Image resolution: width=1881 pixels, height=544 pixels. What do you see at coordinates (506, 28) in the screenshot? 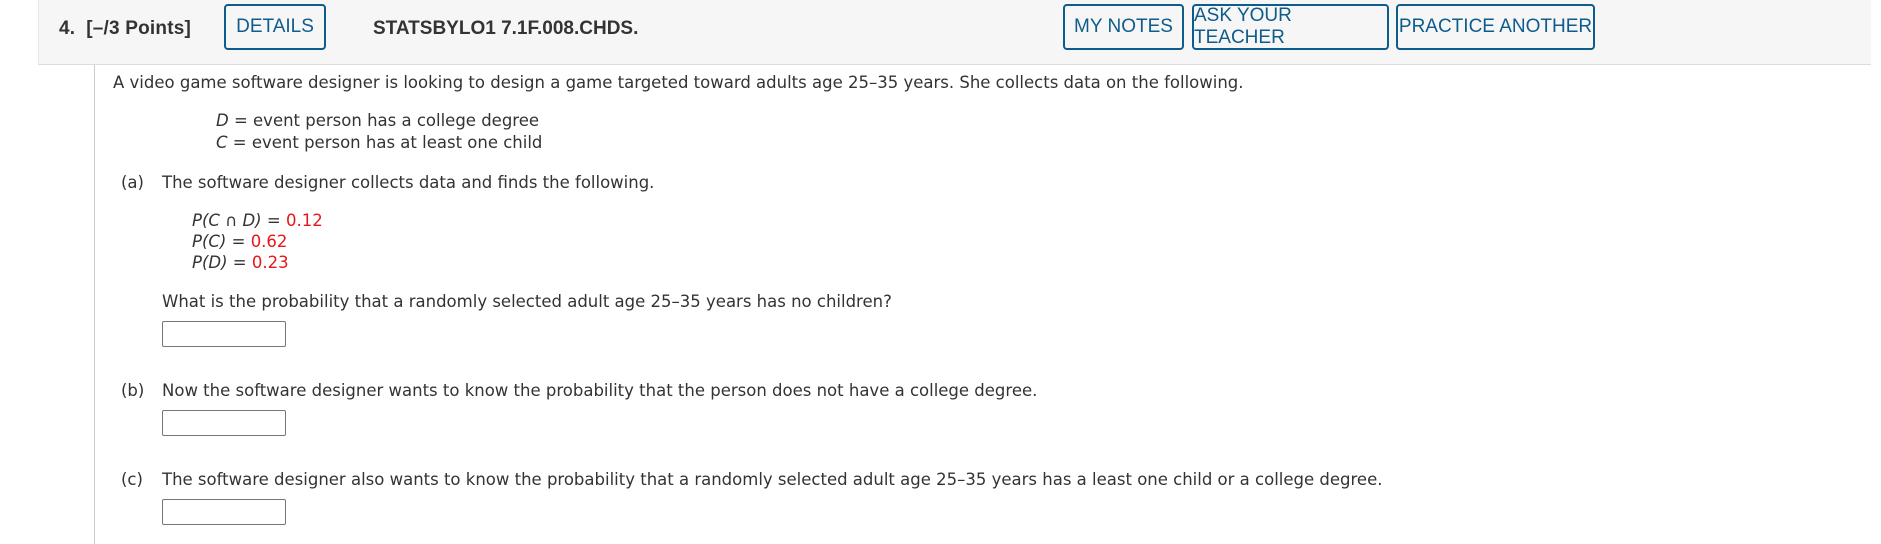
I see `question-id: STATSBYLO1 7.1F.008.CHDS.` at bounding box center [506, 28].